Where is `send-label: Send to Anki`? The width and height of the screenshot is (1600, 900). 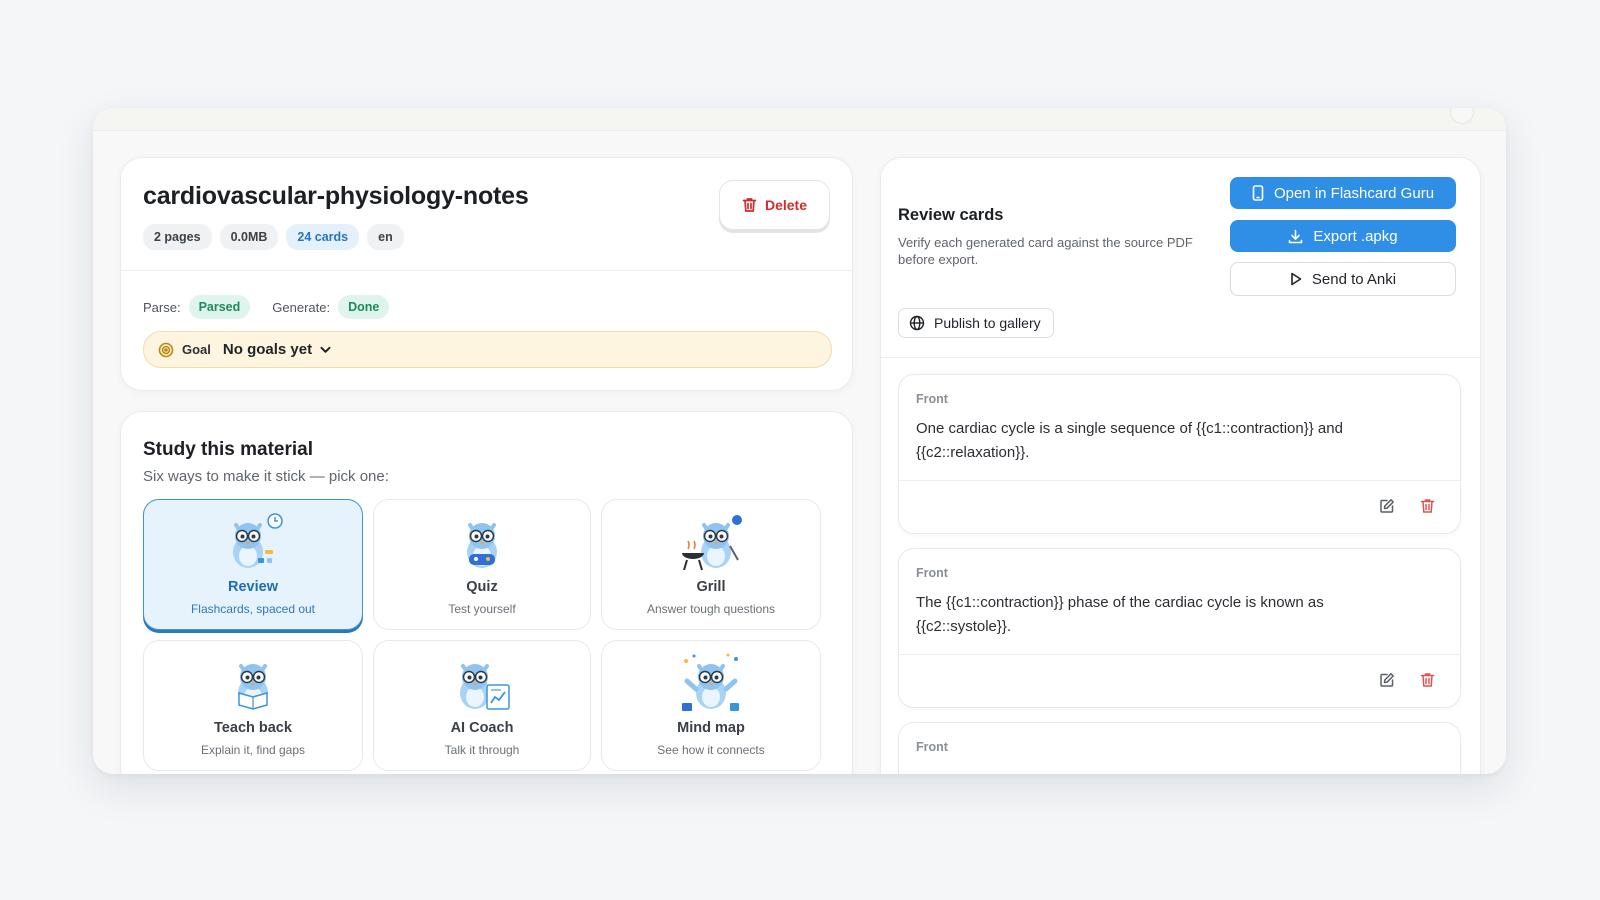 send-label: Send to Anki is located at coordinates (1354, 279).